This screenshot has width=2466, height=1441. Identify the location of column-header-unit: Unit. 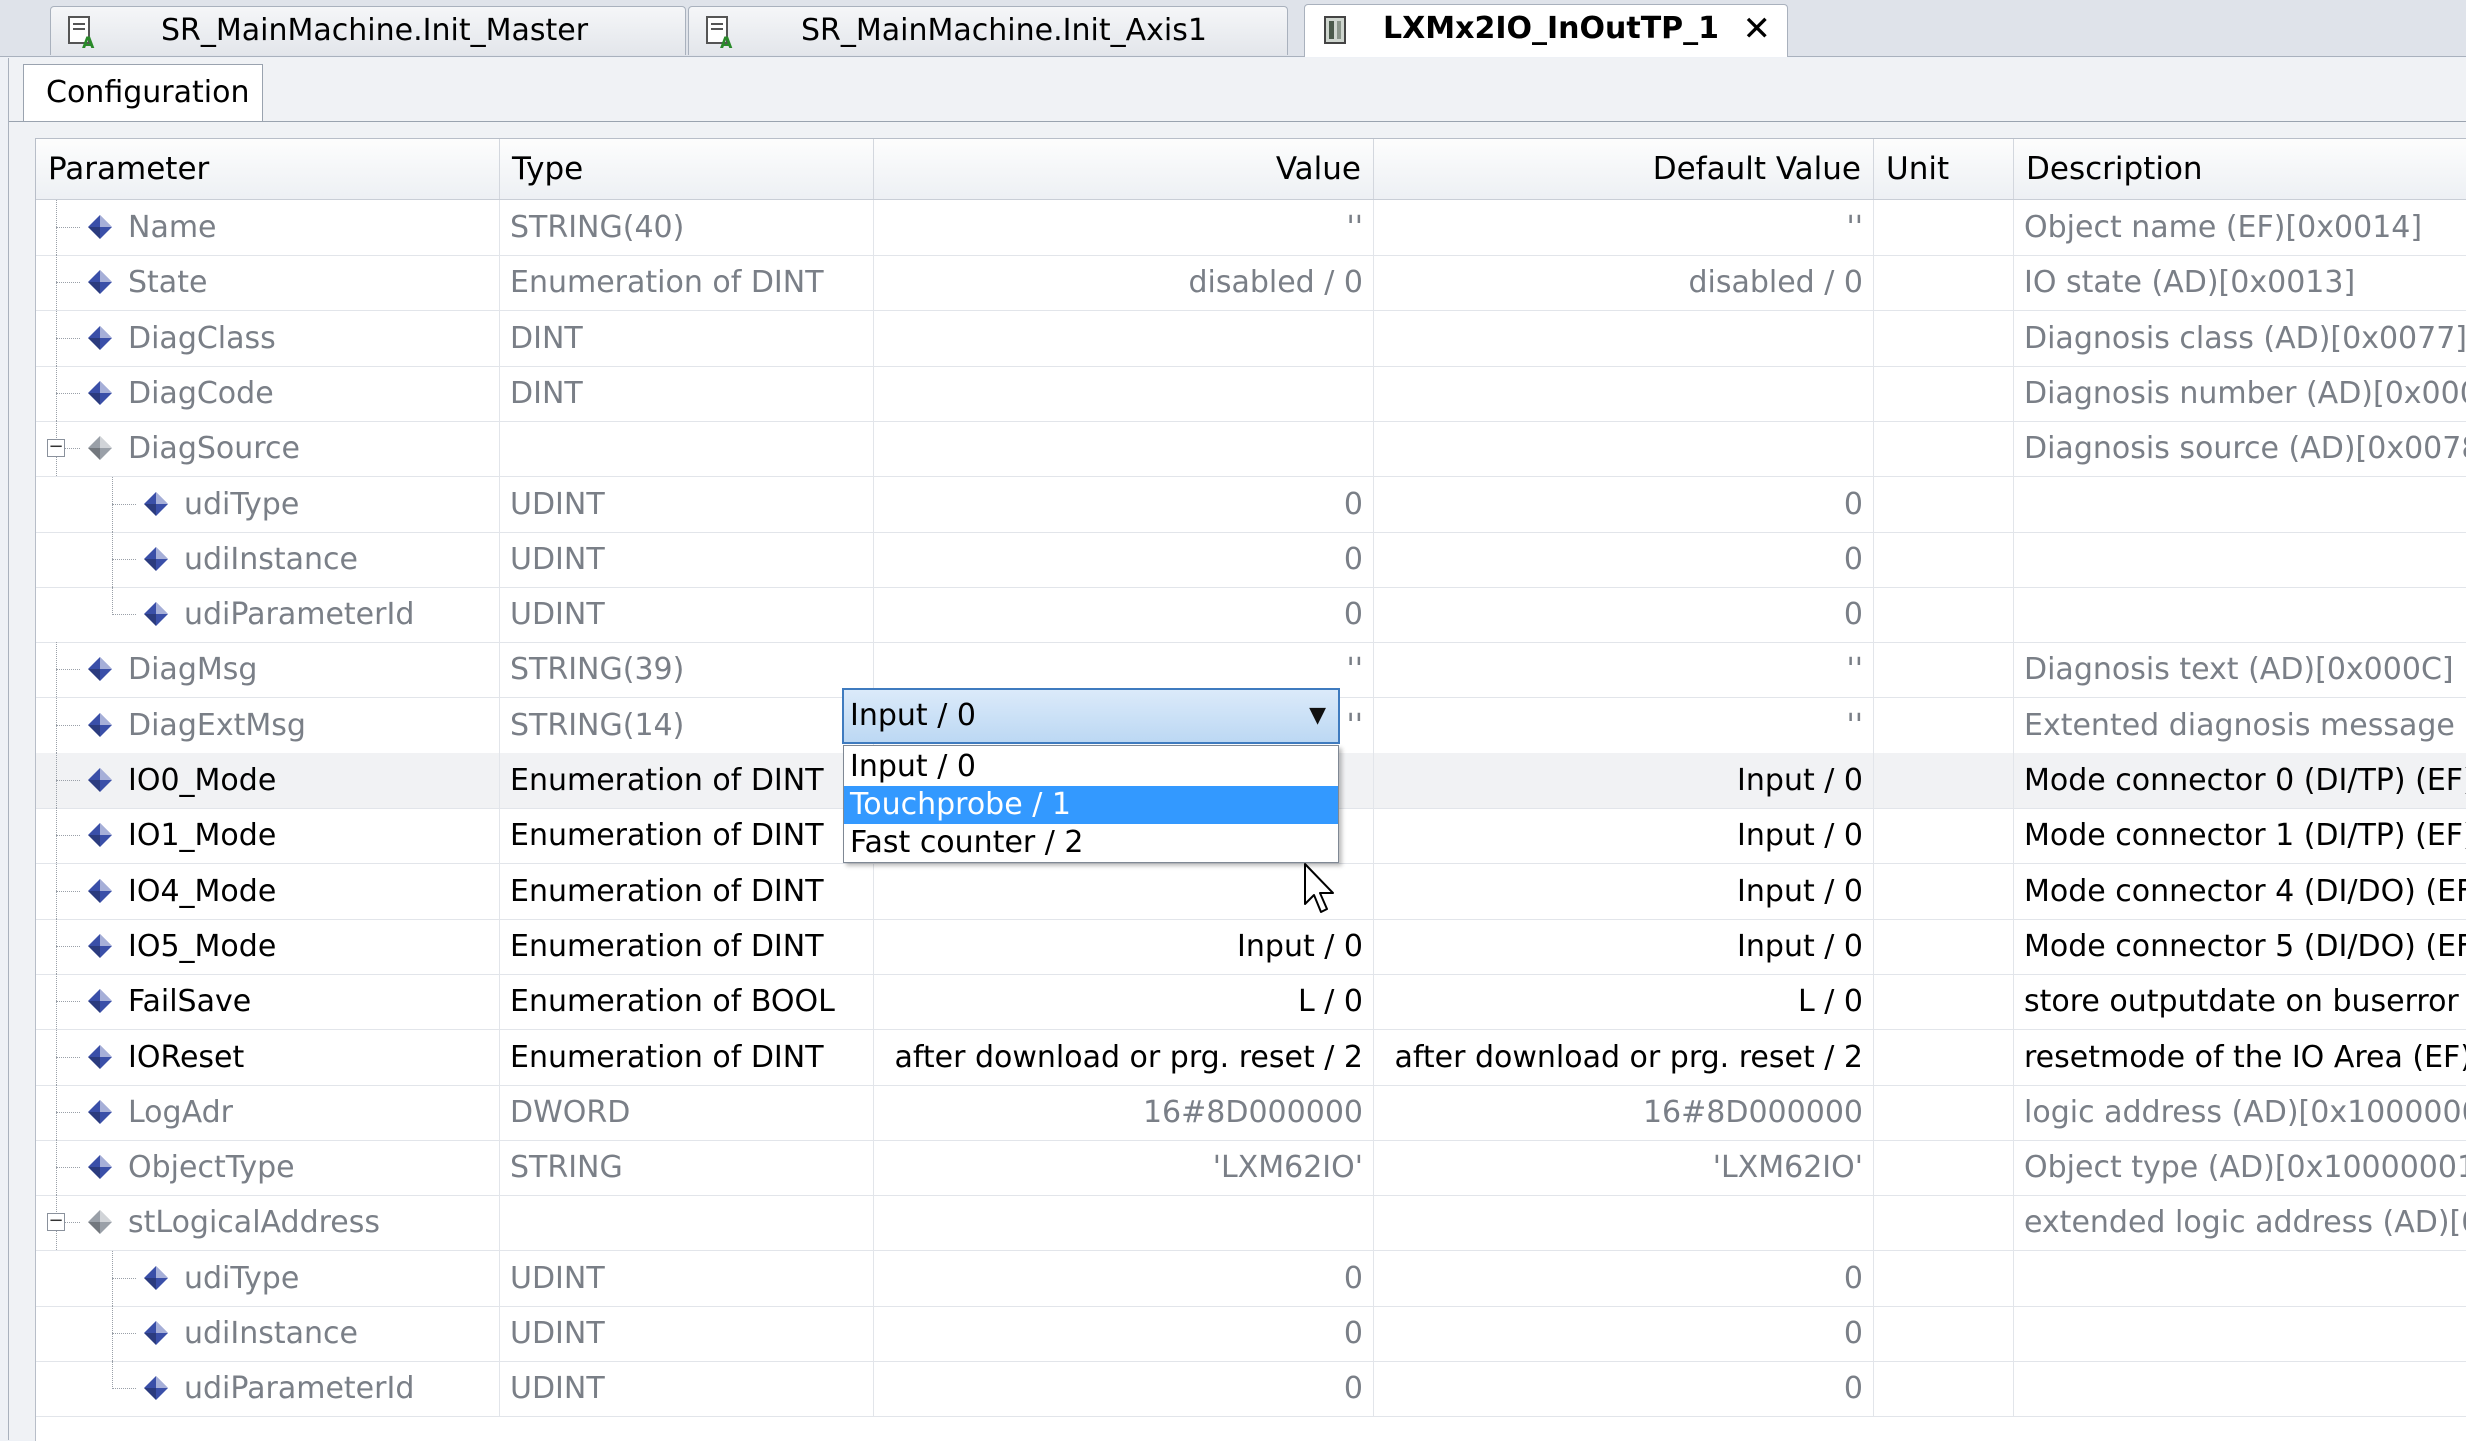
(1944, 169).